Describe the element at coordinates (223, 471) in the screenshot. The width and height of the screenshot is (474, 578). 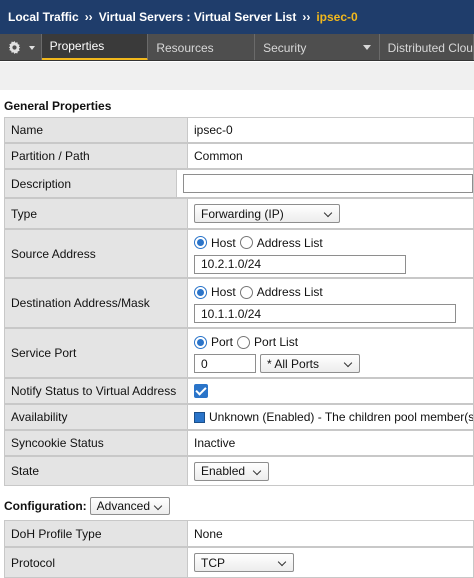
I see `state-select-value: Enabled` at that location.